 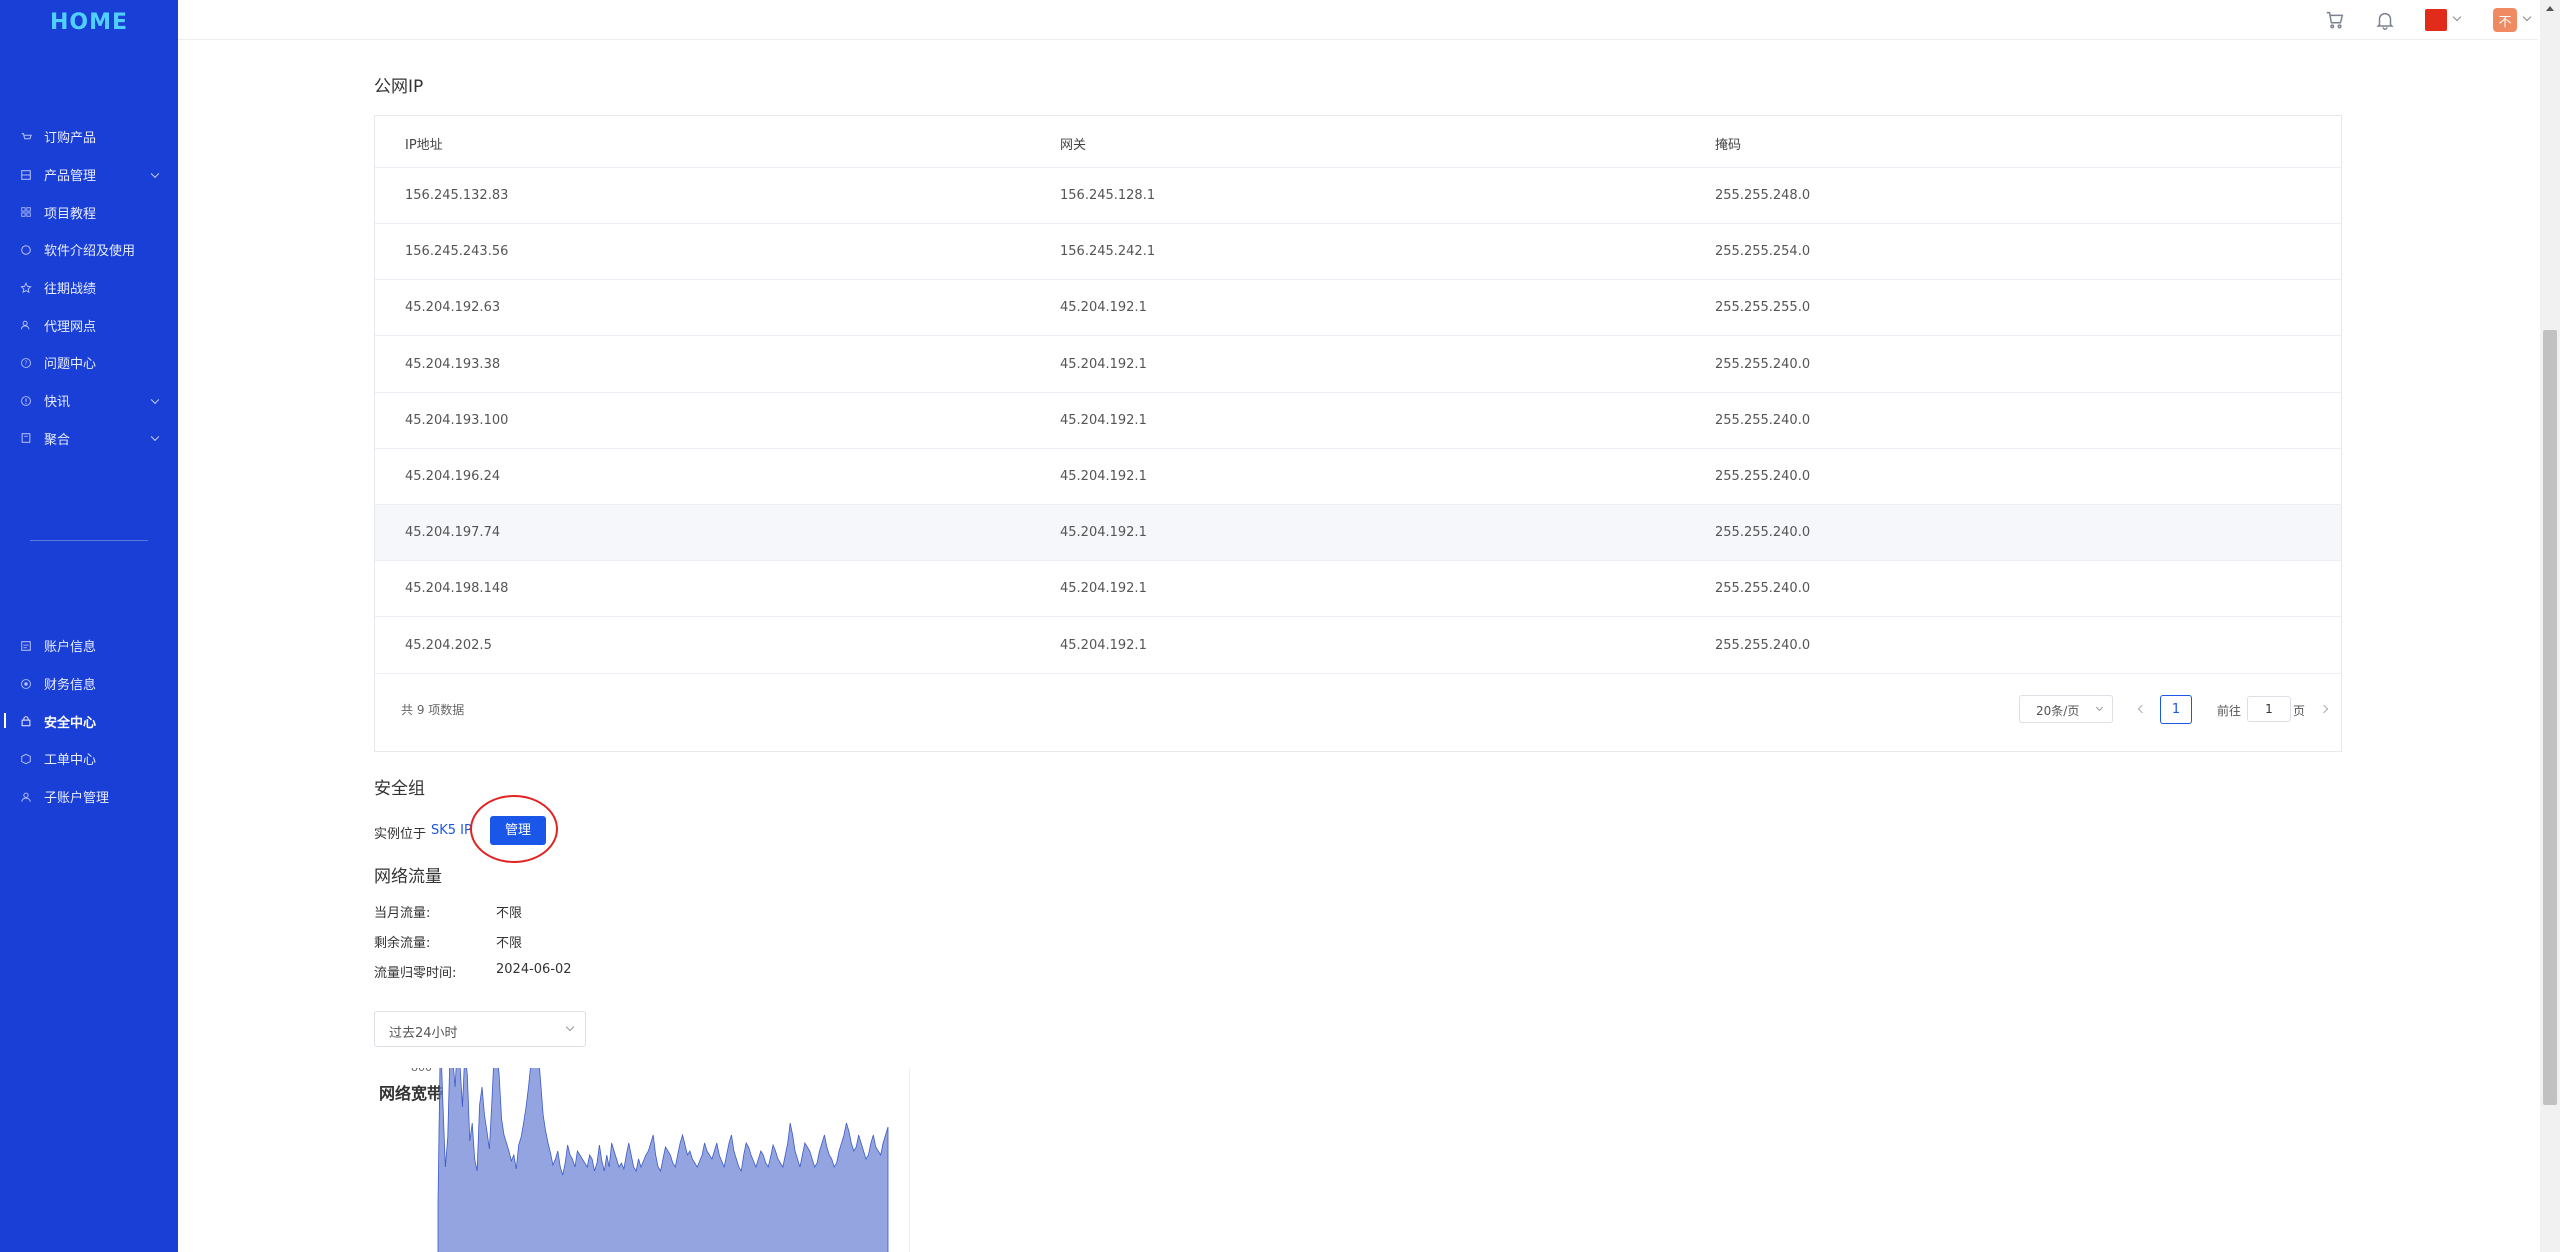 I want to click on page-number: 1, so click(x=2176, y=709).